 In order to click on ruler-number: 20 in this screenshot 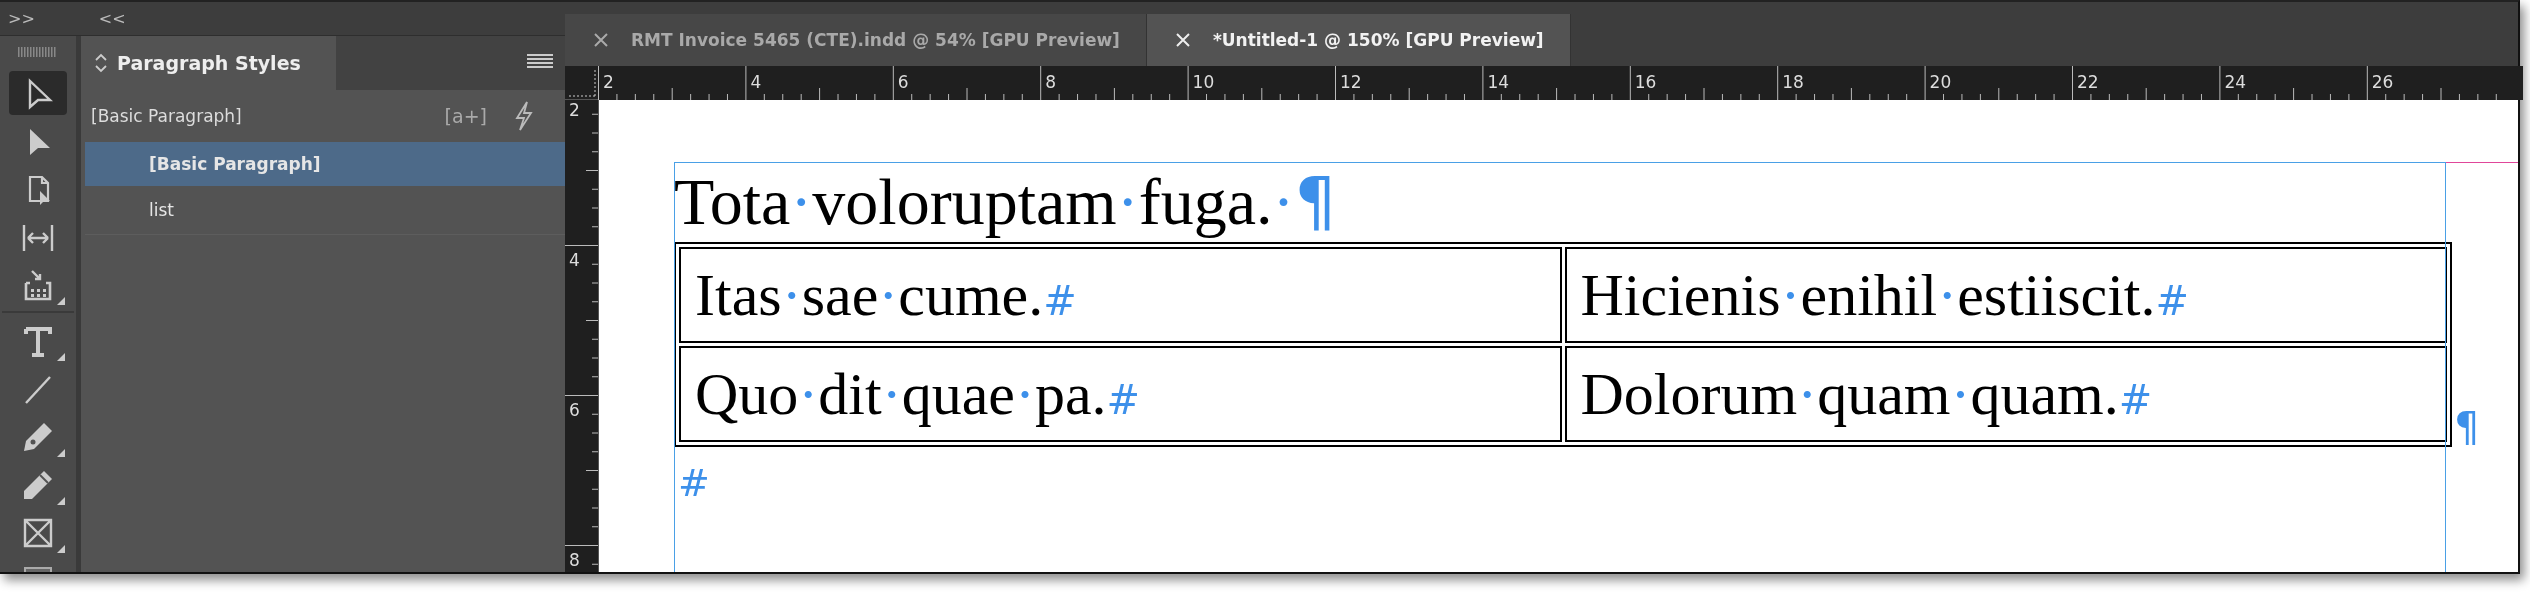, I will do `click(1940, 82)`.